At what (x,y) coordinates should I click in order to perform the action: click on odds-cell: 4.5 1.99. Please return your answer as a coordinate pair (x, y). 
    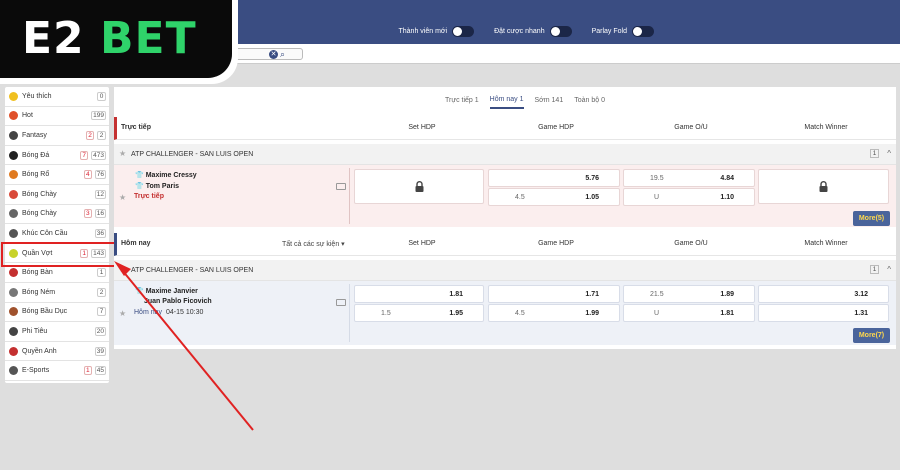
    Looking at the image, I should click on (554, 313).